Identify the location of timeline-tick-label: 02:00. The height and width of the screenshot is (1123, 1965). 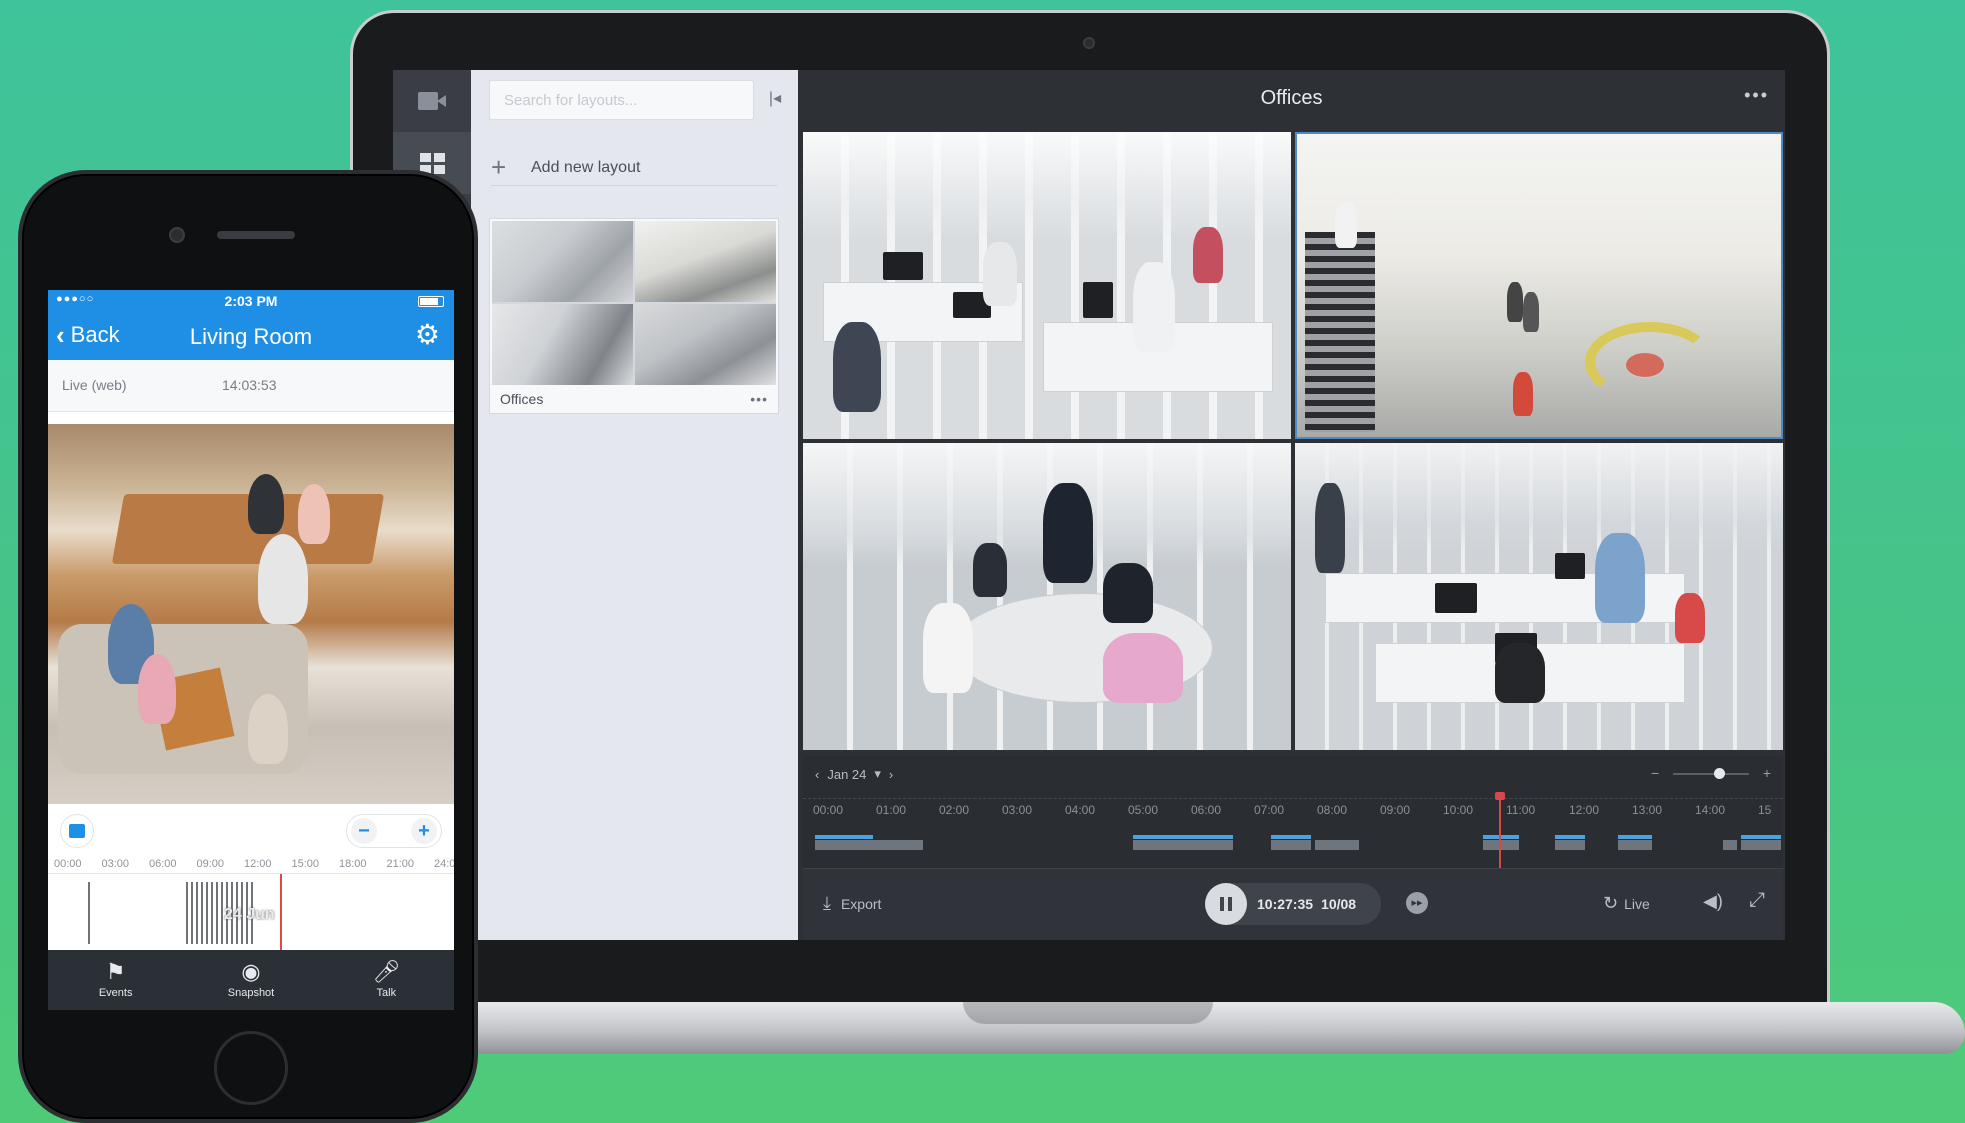
(954, 810).